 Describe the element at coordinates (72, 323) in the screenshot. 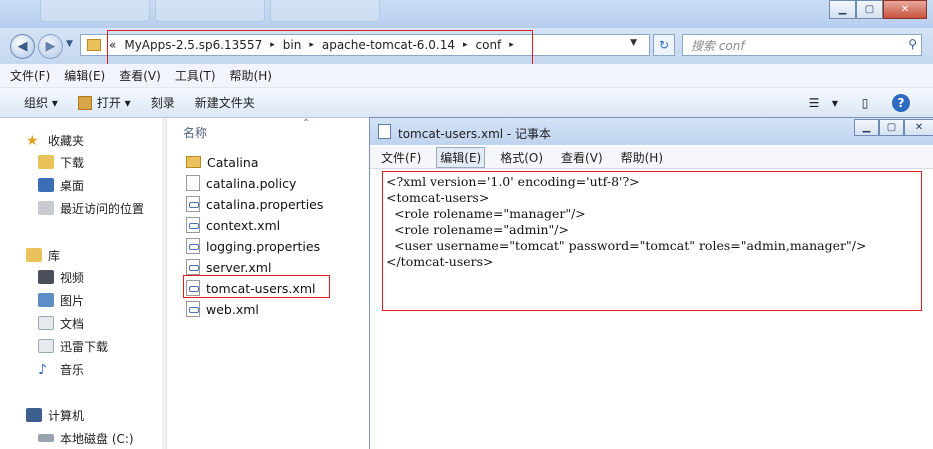

I see `nav-label: 文档` at that location.